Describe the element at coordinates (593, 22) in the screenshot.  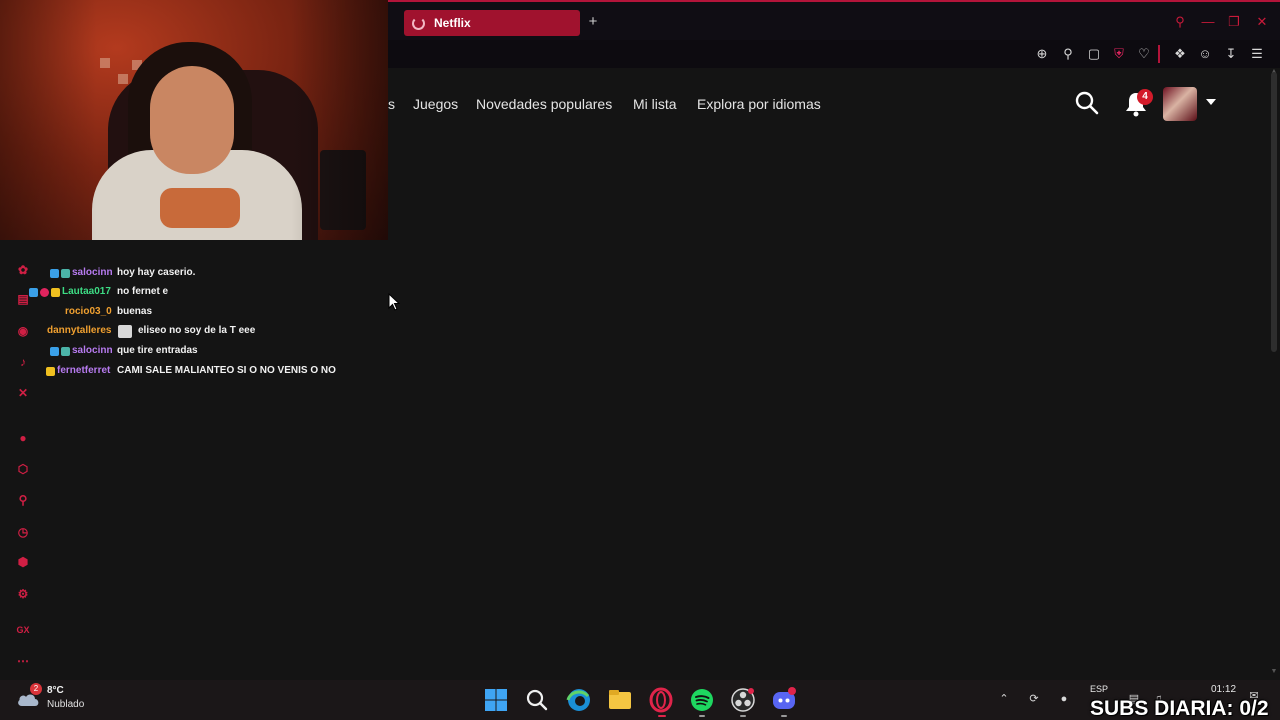
I see `new-tab-button: +` at that location.